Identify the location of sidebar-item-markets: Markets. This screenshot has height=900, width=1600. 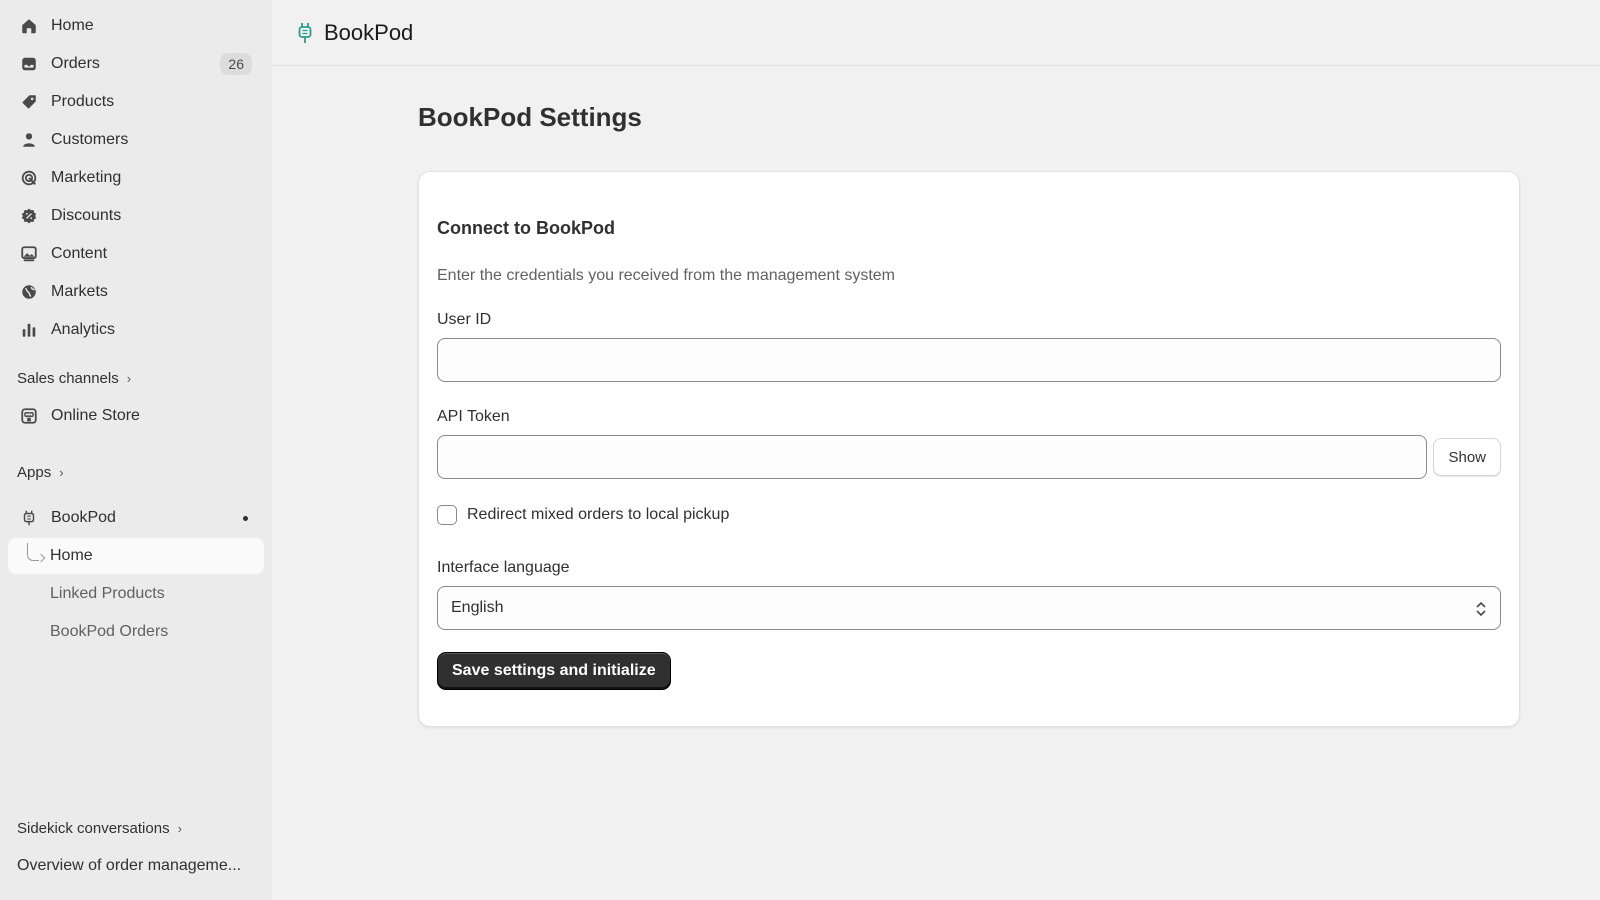
(136, 292).